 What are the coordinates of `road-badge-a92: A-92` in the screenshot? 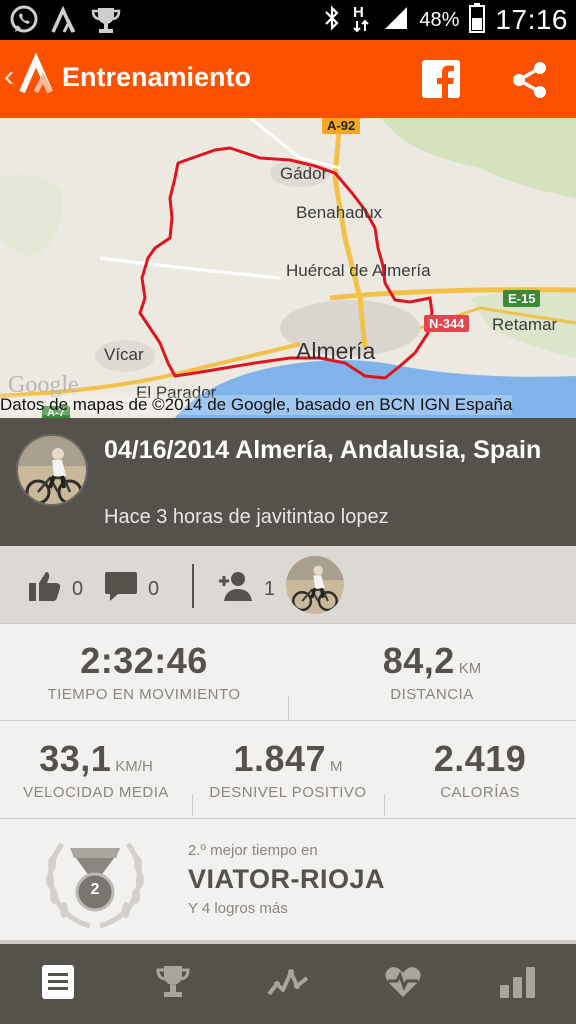 It's located at (341, 126).